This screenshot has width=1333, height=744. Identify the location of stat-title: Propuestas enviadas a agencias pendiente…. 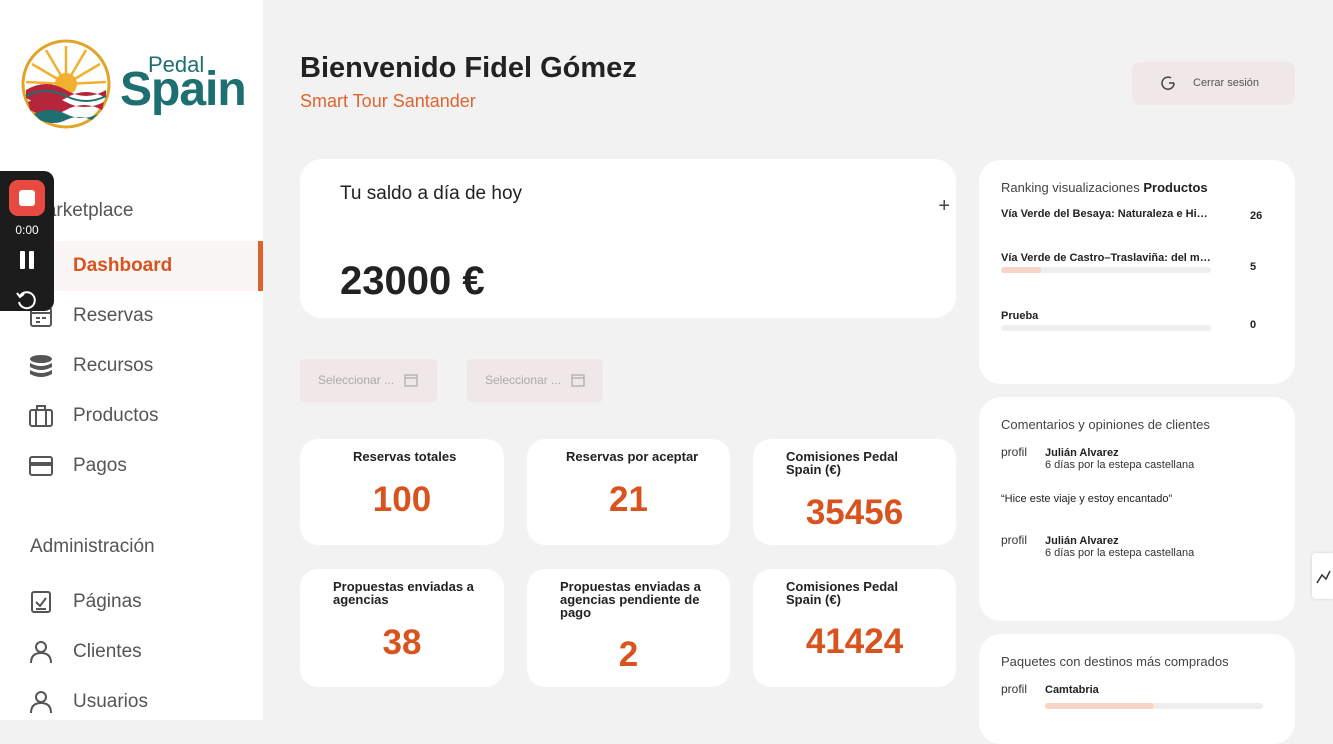
(630, 599).